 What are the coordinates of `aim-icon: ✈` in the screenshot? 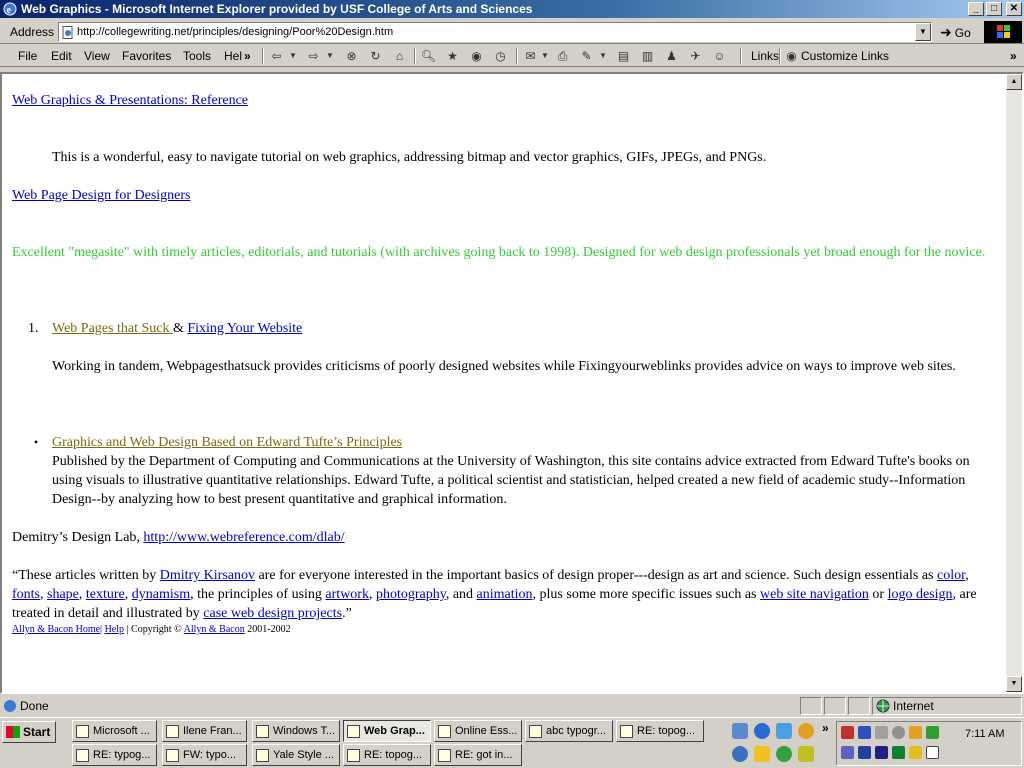 It's located at (695, 56).